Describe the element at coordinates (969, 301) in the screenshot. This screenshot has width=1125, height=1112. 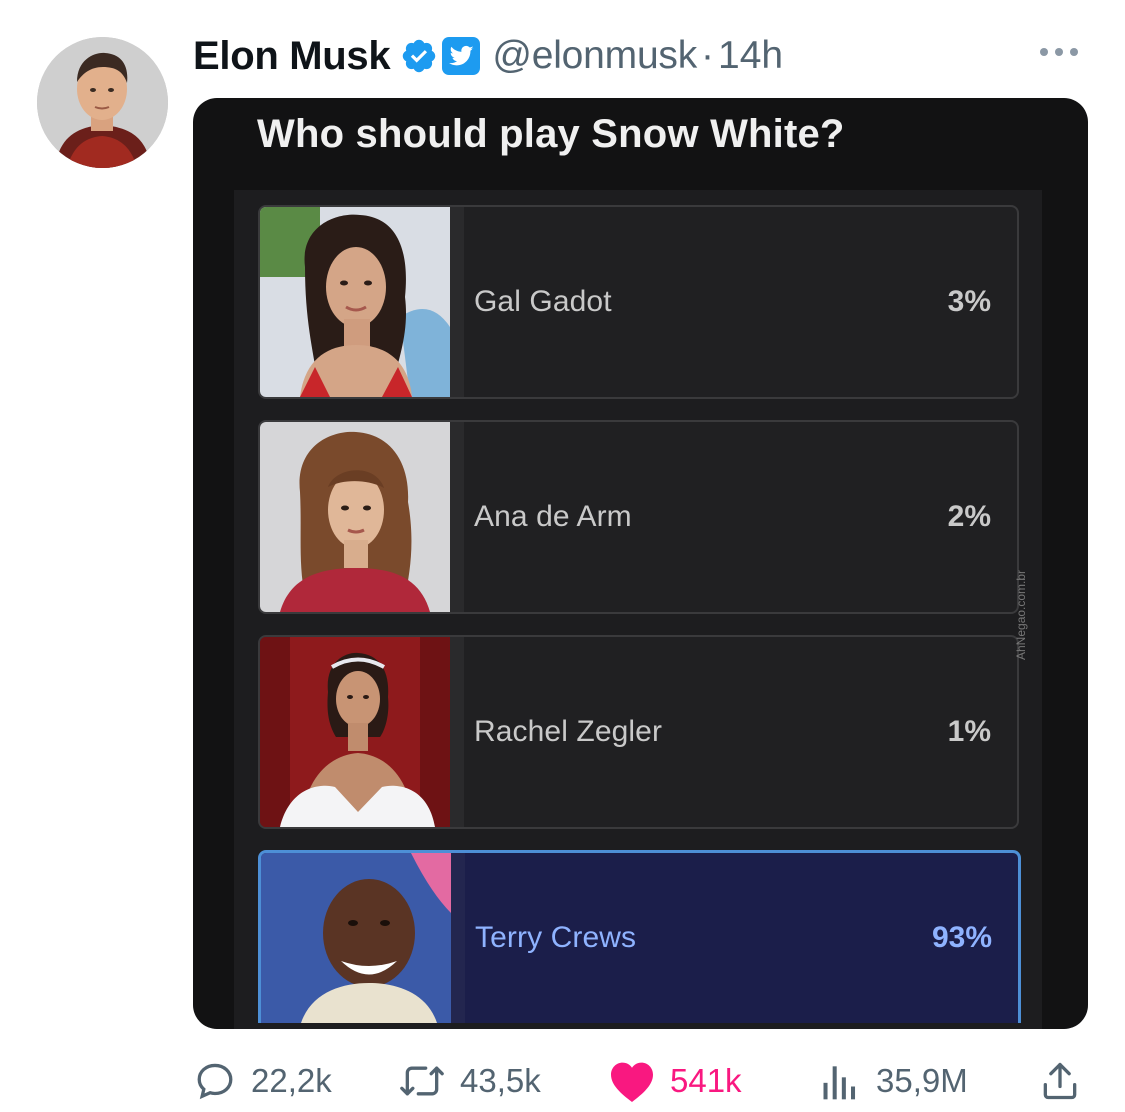
I see `option-percent: 3%` at that location.